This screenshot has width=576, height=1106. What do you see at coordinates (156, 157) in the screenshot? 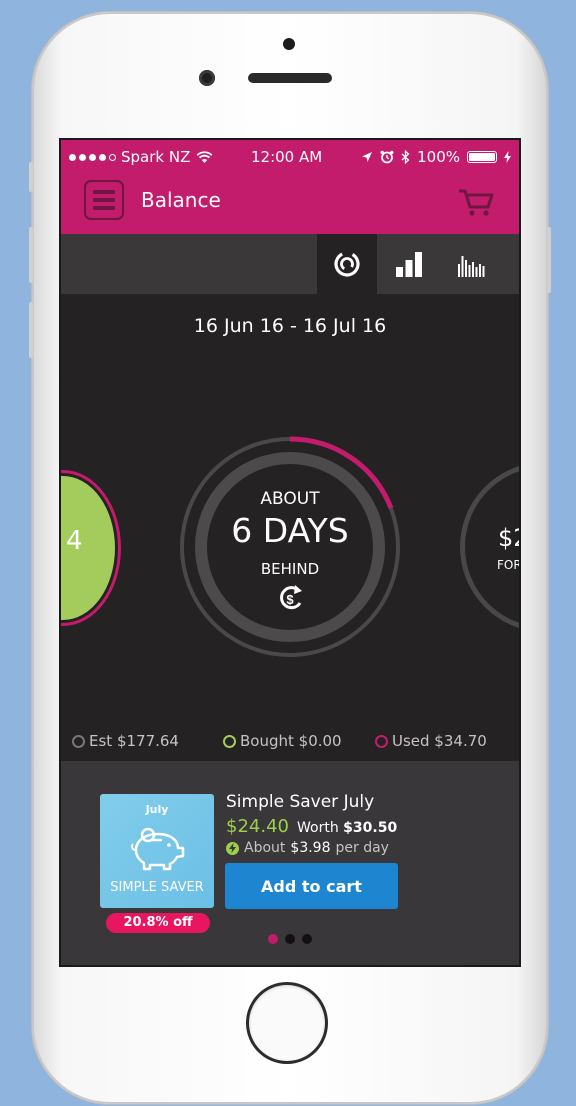
I see `carrier-name: Spark NZ` at bounding box center [156, 157].